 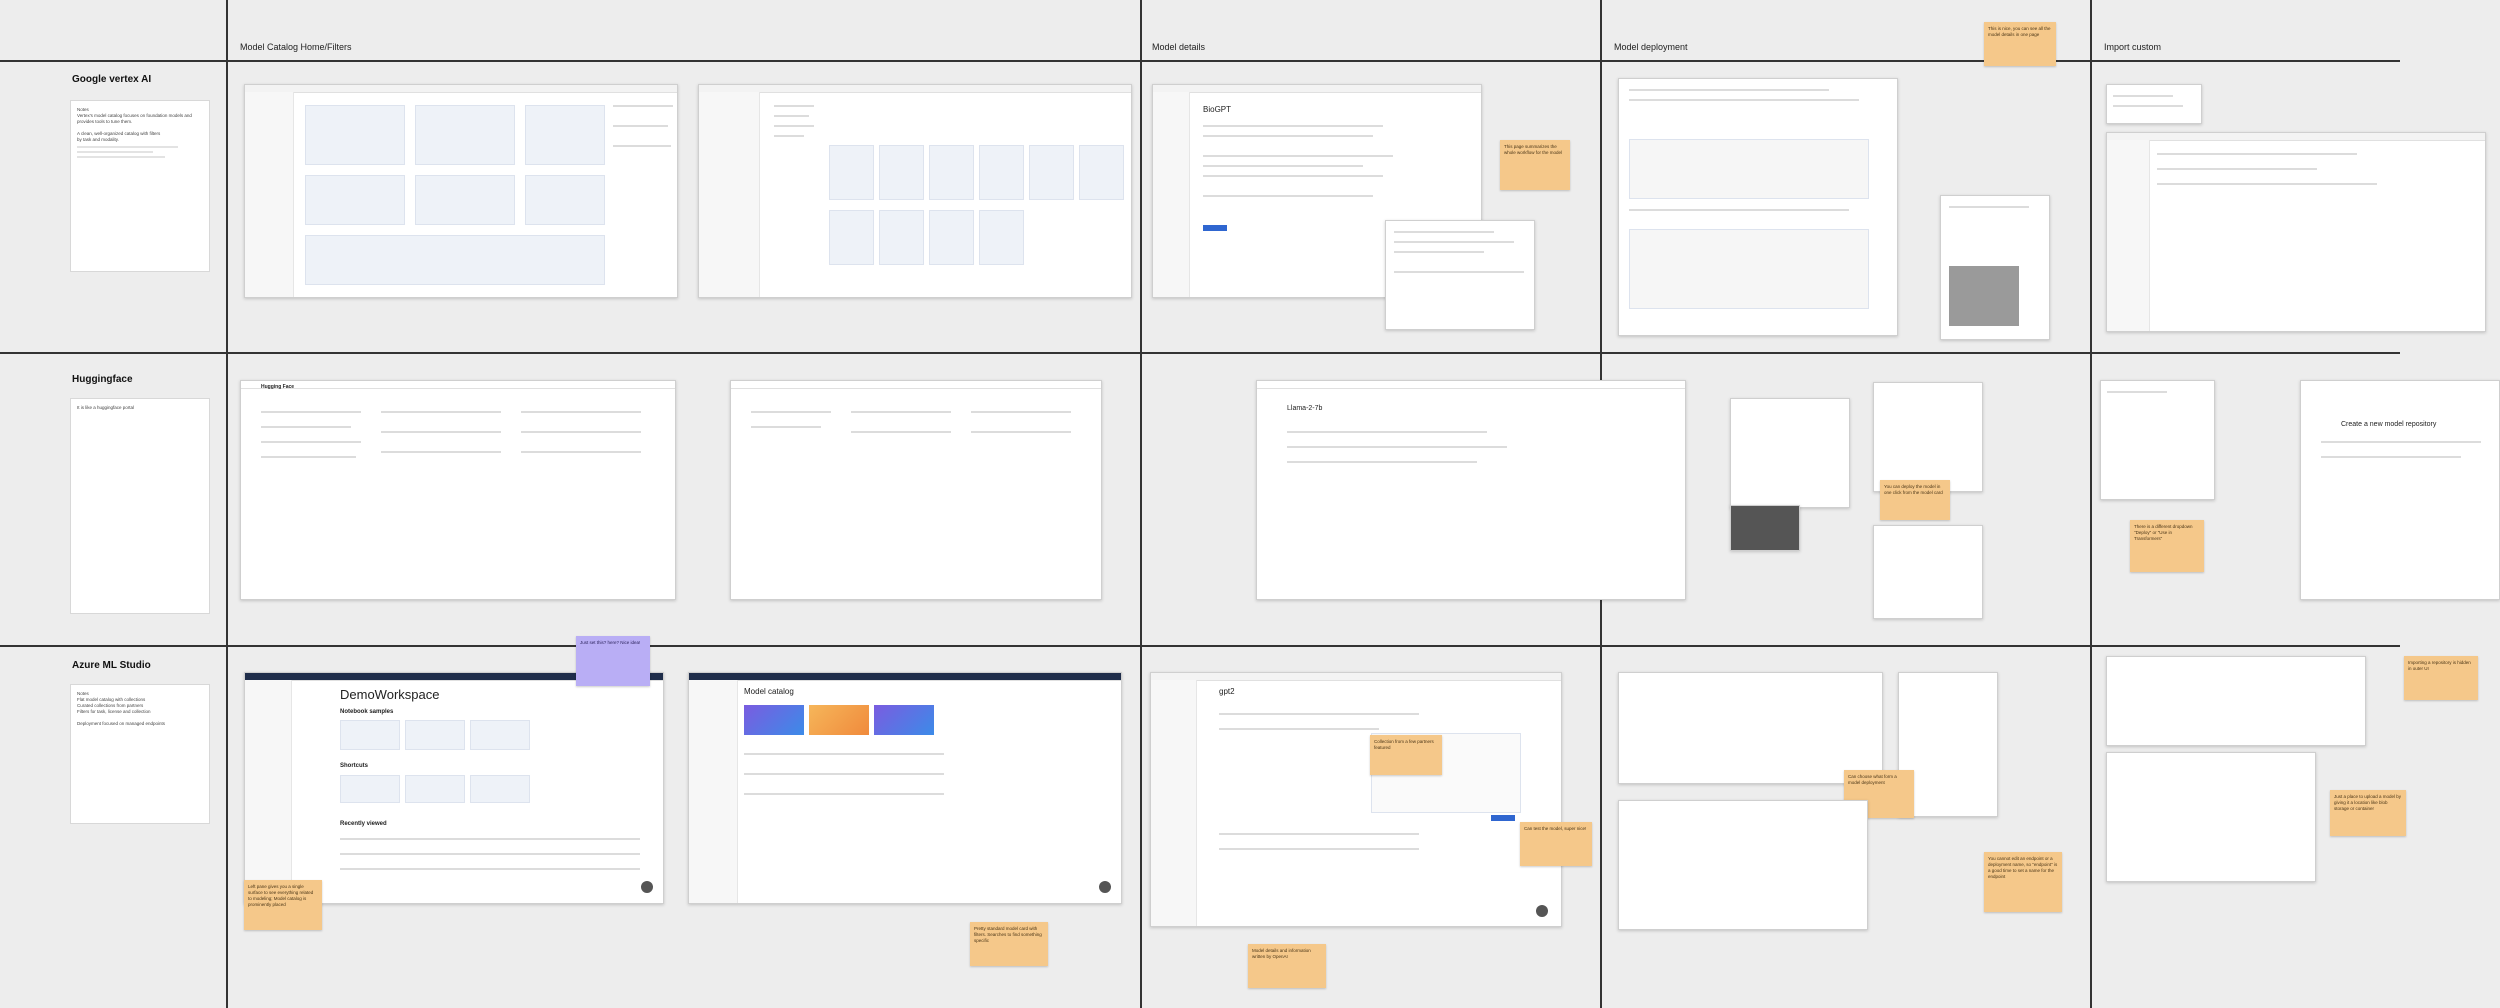 What do you see at coordinates (367, 712) in the screenshot?
I see `notebook-samples-heading: Notebook samples` at bounding box center [367, 712].